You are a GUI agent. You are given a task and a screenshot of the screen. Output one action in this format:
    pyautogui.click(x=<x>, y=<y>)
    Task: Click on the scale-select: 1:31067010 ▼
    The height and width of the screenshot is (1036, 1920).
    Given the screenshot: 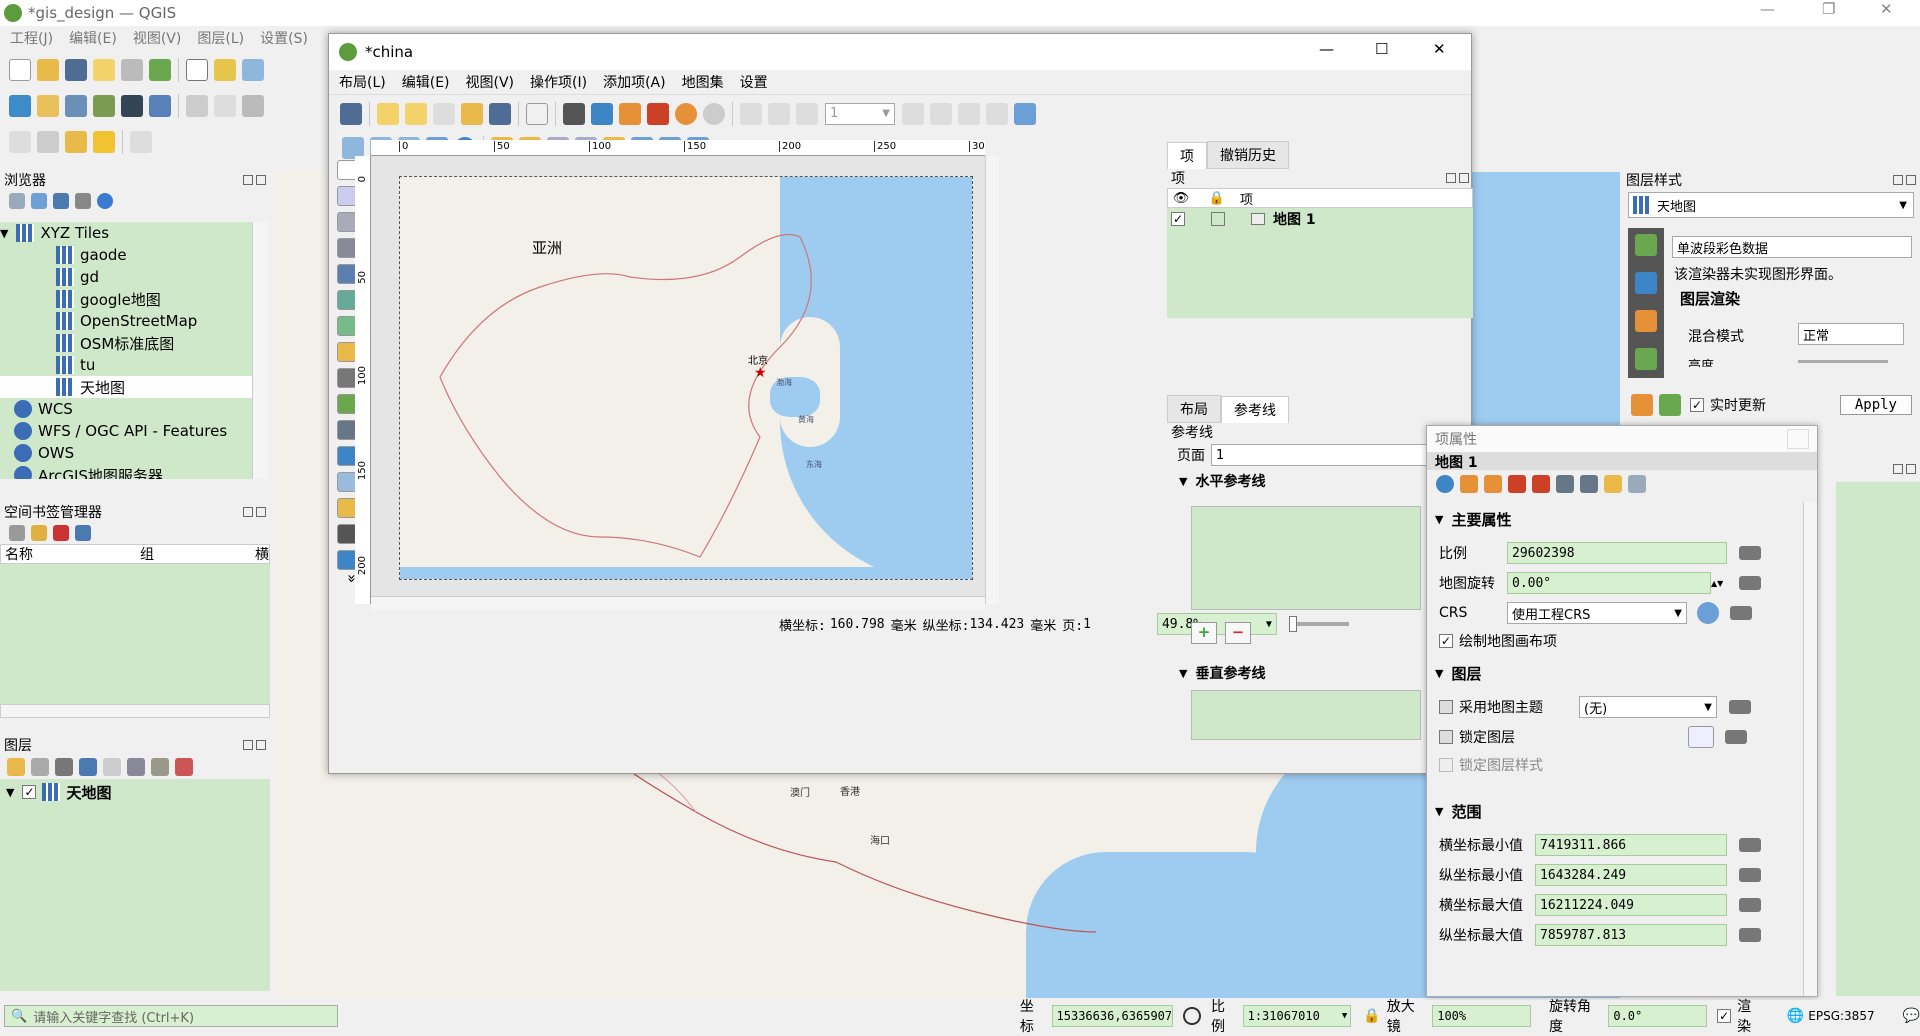 What is the action you would take?
    pyautogui.click(x=1297, y=1016)
    